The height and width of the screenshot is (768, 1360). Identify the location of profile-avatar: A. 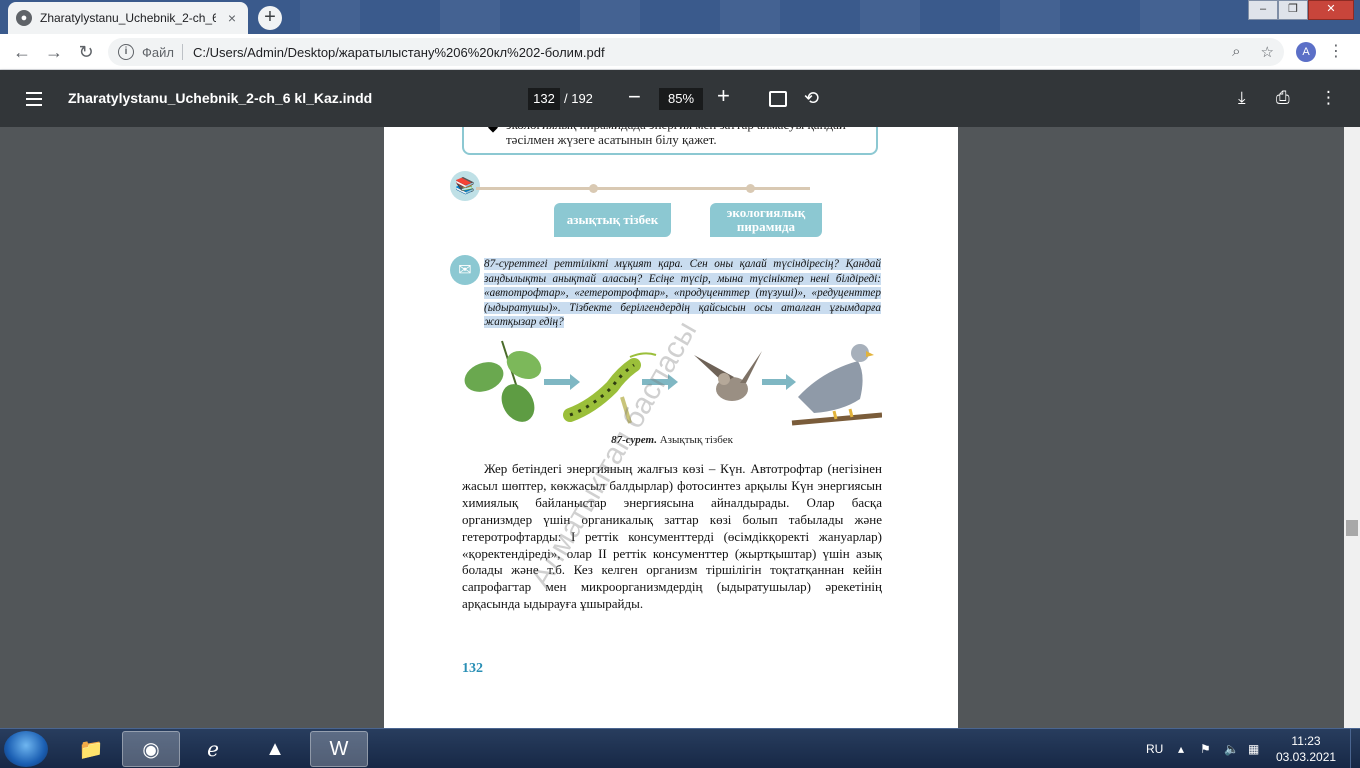
(1306, 52).